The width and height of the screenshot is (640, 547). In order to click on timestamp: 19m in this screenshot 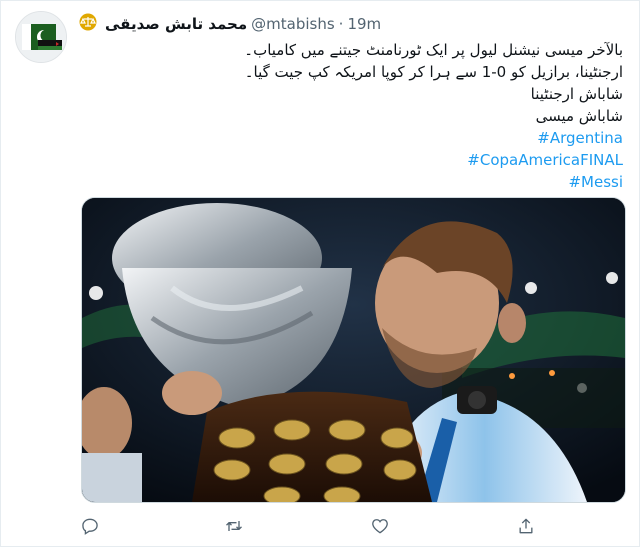, I will do `click(364, 24)`.